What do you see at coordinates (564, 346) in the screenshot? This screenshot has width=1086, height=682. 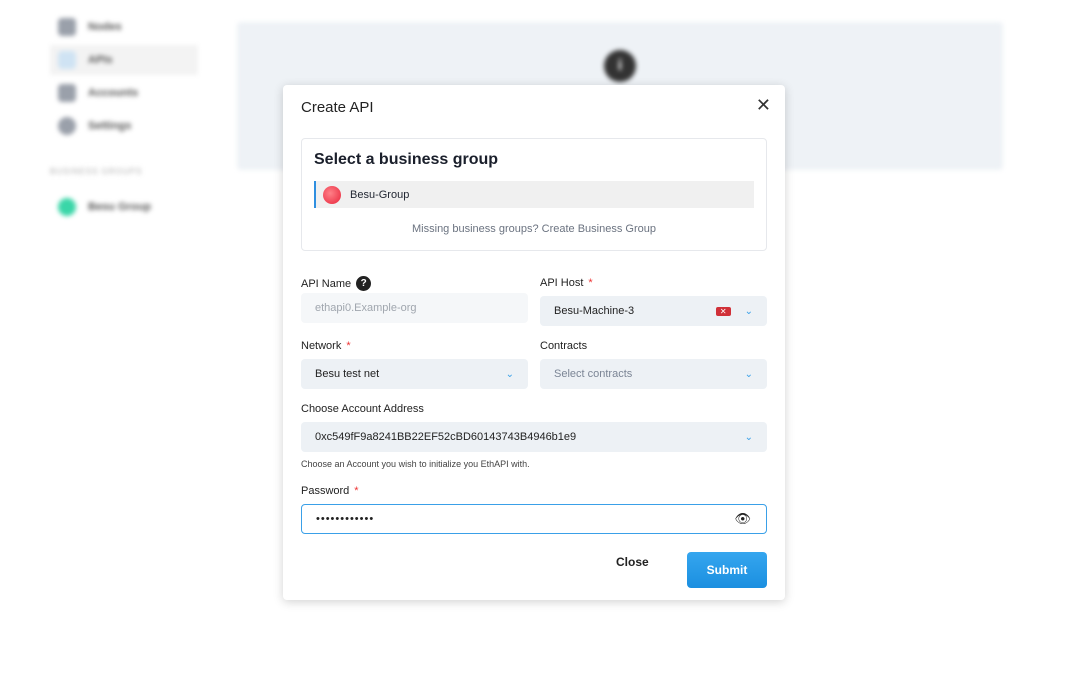 I see `contracts-label: Contracts` at bounding box center [564, 346].